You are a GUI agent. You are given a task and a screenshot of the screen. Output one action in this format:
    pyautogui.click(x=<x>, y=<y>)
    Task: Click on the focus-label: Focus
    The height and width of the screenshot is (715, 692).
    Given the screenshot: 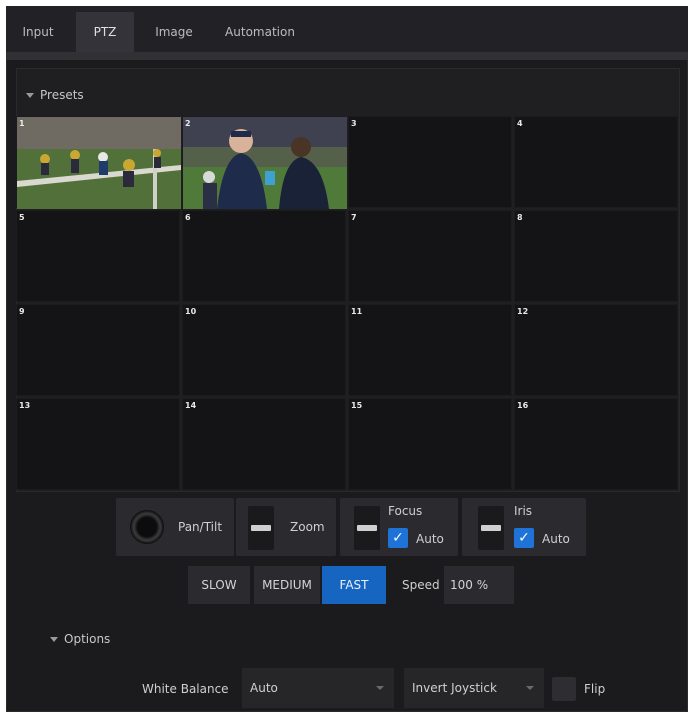 What is the action you would take?
    pyautogui.click(x=405, y=511)
    